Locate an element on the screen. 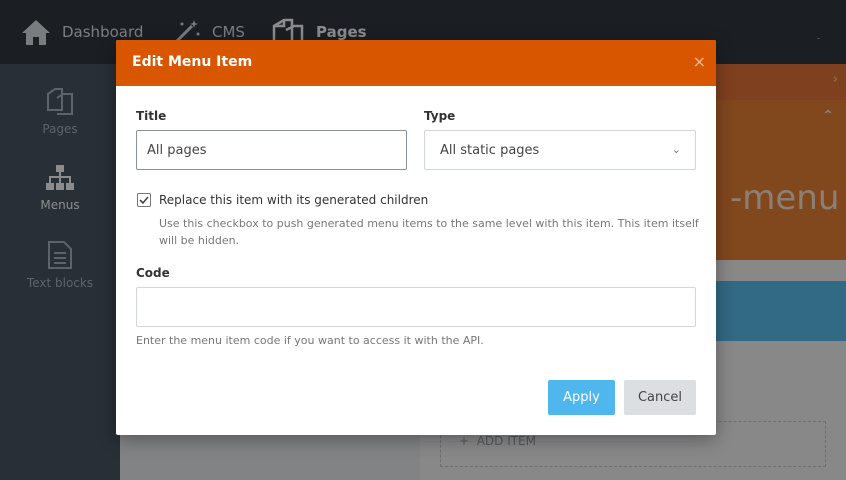 The image size is (846, 480). code-input is located at coordinates (416, 307).